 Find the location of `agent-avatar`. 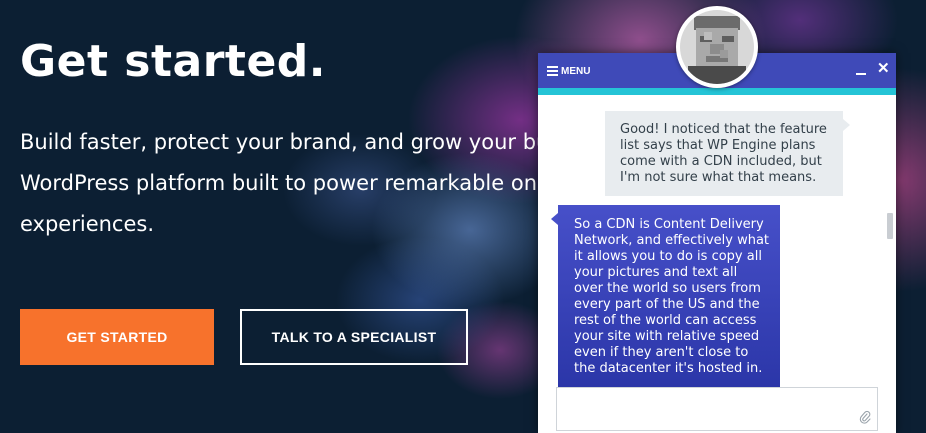

agent-avatar is located at coordinates (717, 47).